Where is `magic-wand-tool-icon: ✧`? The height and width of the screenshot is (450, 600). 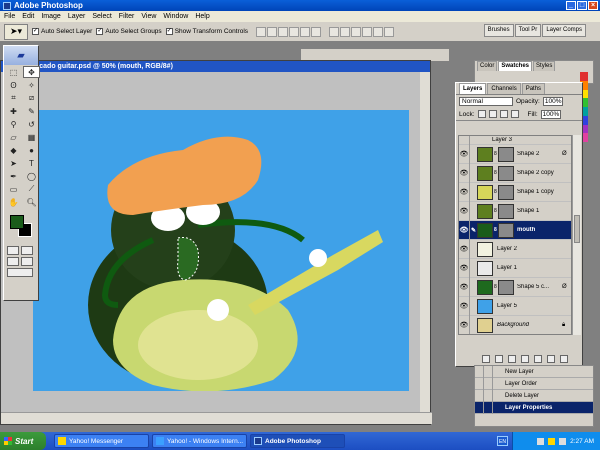 magic-wand-tool-icon: ✧ is located at coordinates (31, 85).